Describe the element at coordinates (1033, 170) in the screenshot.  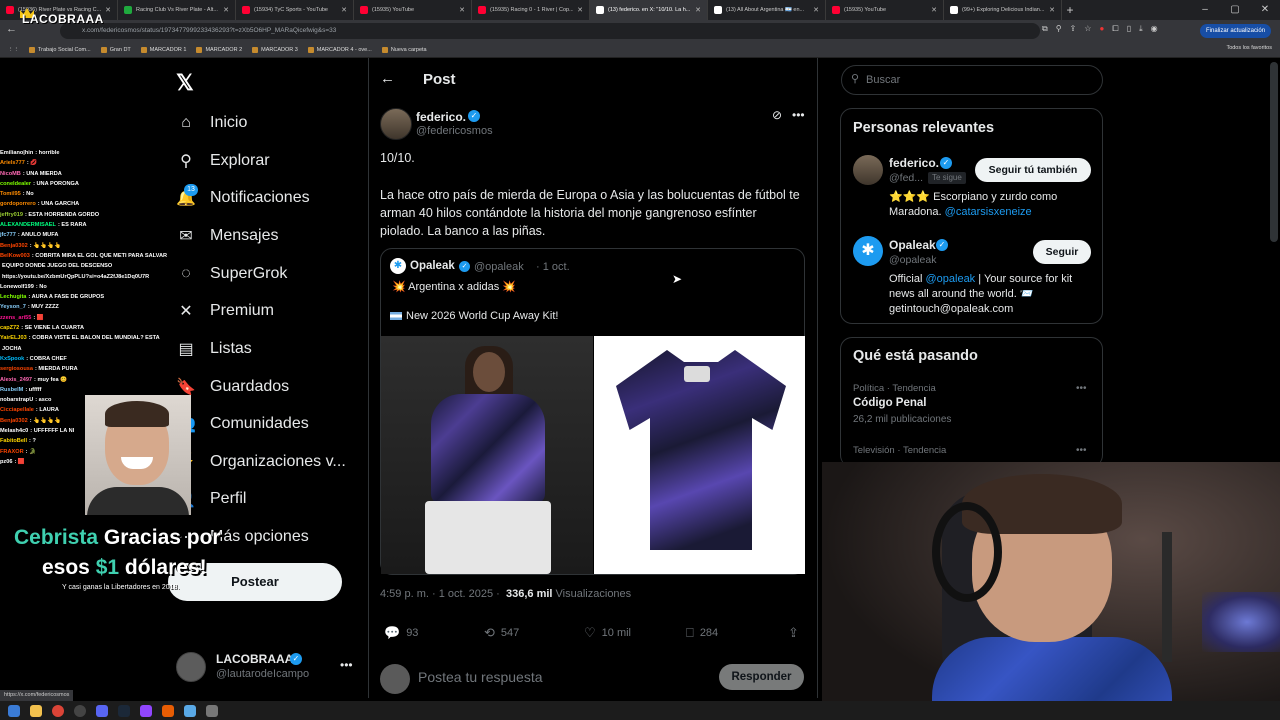
I see `follow-back-button: Seguir tú también` at that location.